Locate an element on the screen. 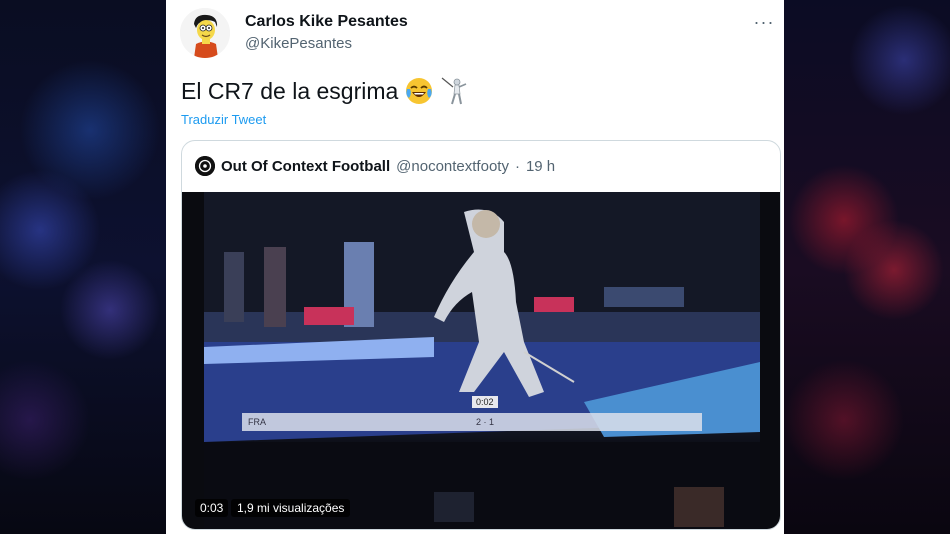 The image size is (950, 534). avatar is located at coordinates (205, 33).